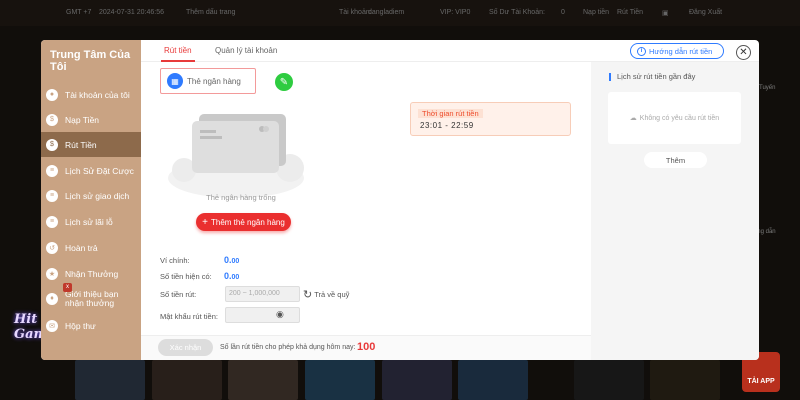 This screenshot has height=400, width=800. What do you see at coordinates (52, 221) in the screenshot?
I see `profit-loss-icon: ≡` at bounding box center [52, 221].